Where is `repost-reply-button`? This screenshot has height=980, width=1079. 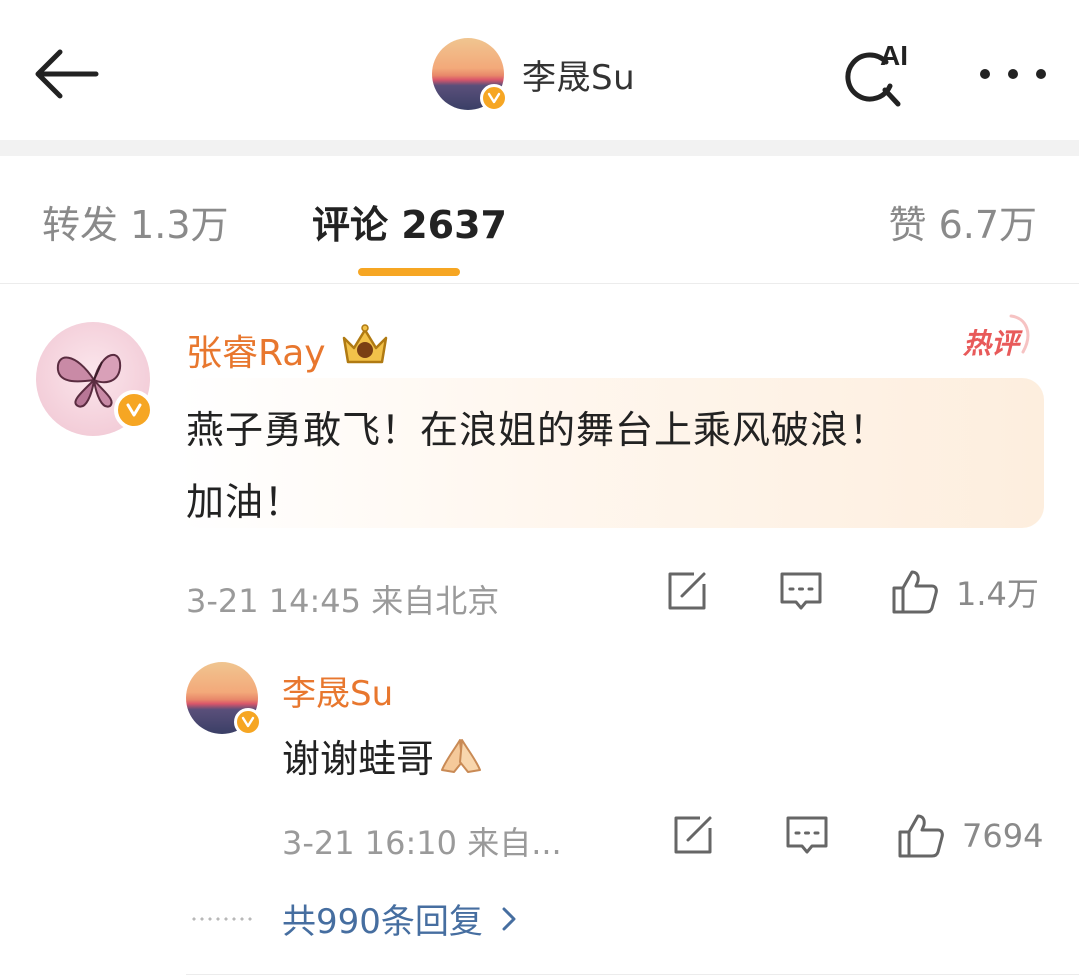
repost-reply-button is located at coordinates (693, 835).